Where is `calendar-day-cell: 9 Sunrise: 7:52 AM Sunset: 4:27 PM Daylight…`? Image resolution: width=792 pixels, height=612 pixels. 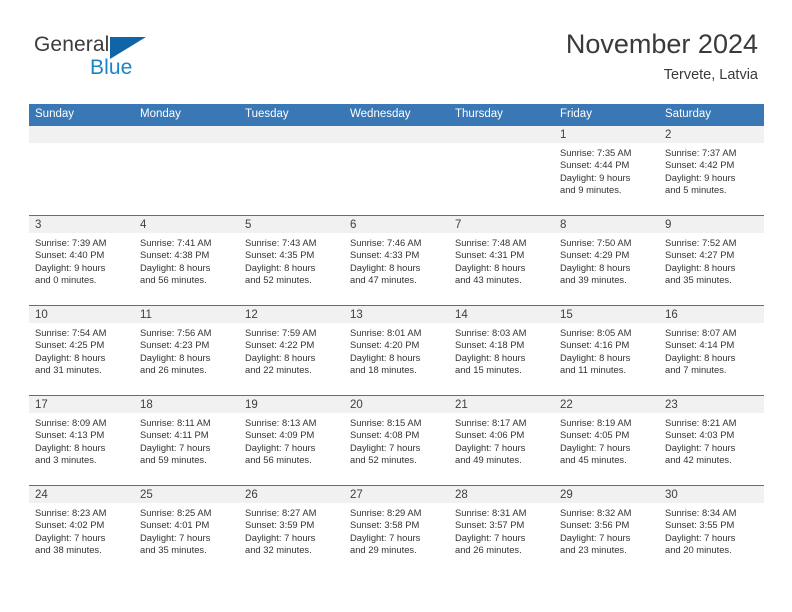
calendar-day-cell: 9 Sunrise: 7:52 AM Sunset: 4:27 PM Daylight… is located at coordinates (711, 260).